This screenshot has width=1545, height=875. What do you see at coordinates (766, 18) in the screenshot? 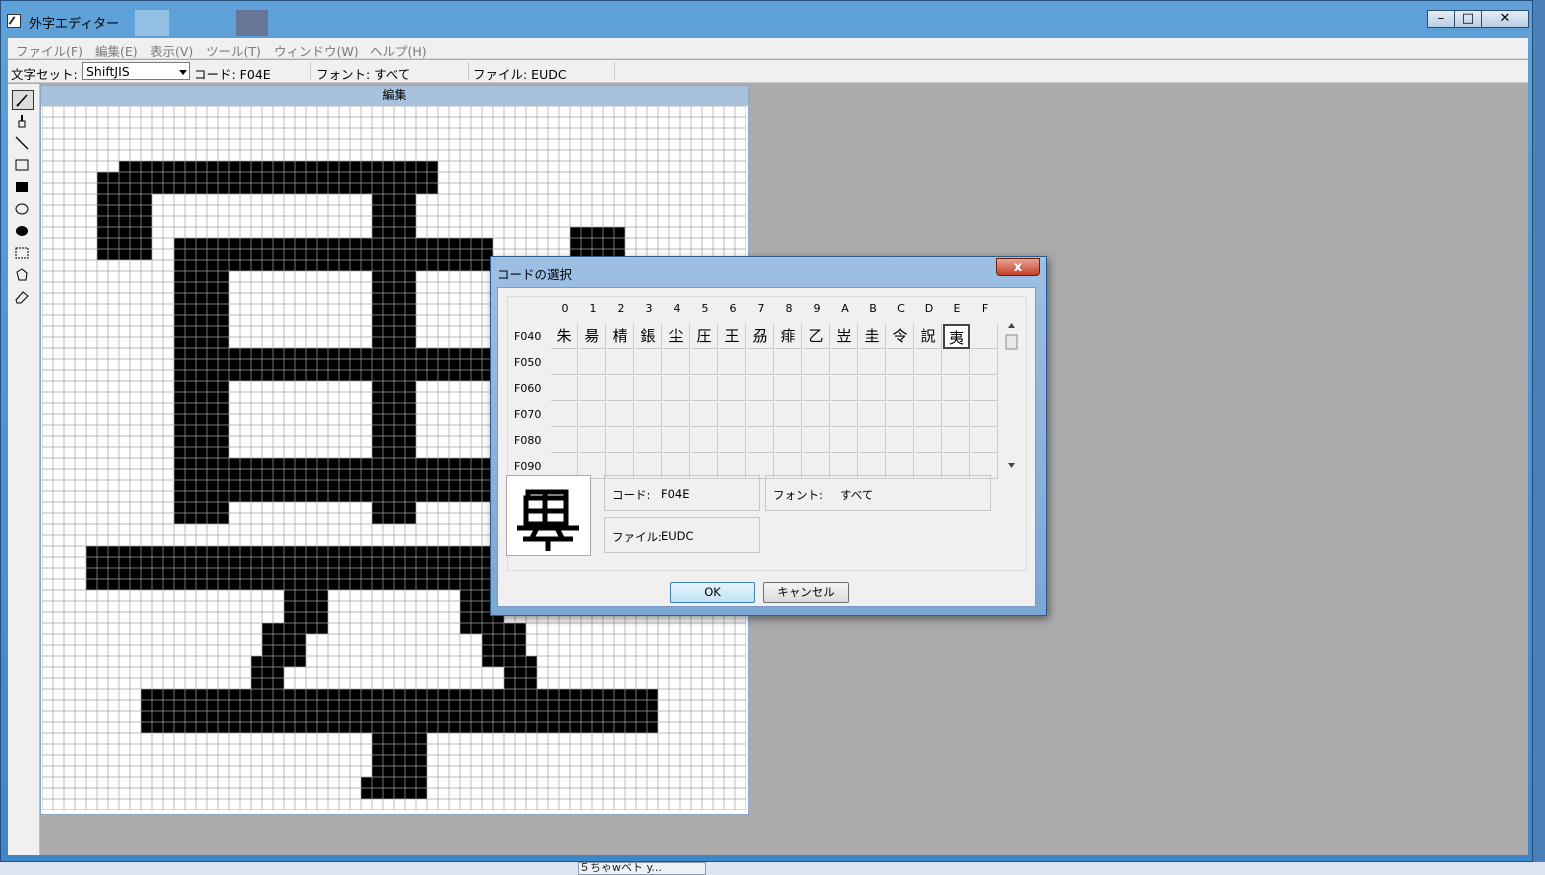
I see `title-bar: 外字エディター – □ ✕` at bounding box center [766, 18].